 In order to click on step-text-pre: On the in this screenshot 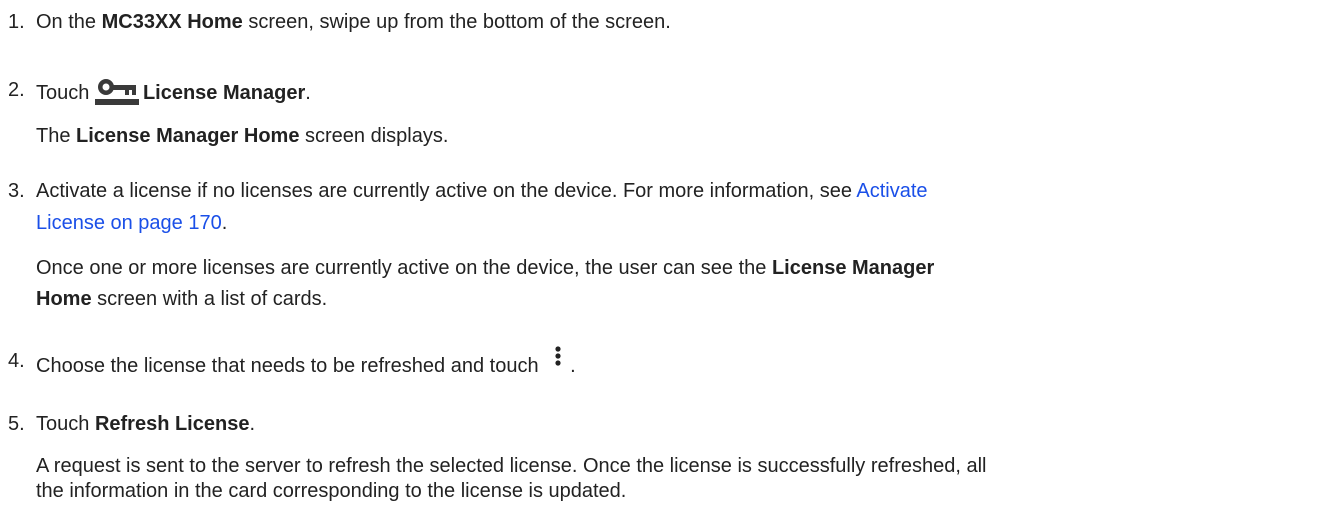, I will do `click(69, 22)`.